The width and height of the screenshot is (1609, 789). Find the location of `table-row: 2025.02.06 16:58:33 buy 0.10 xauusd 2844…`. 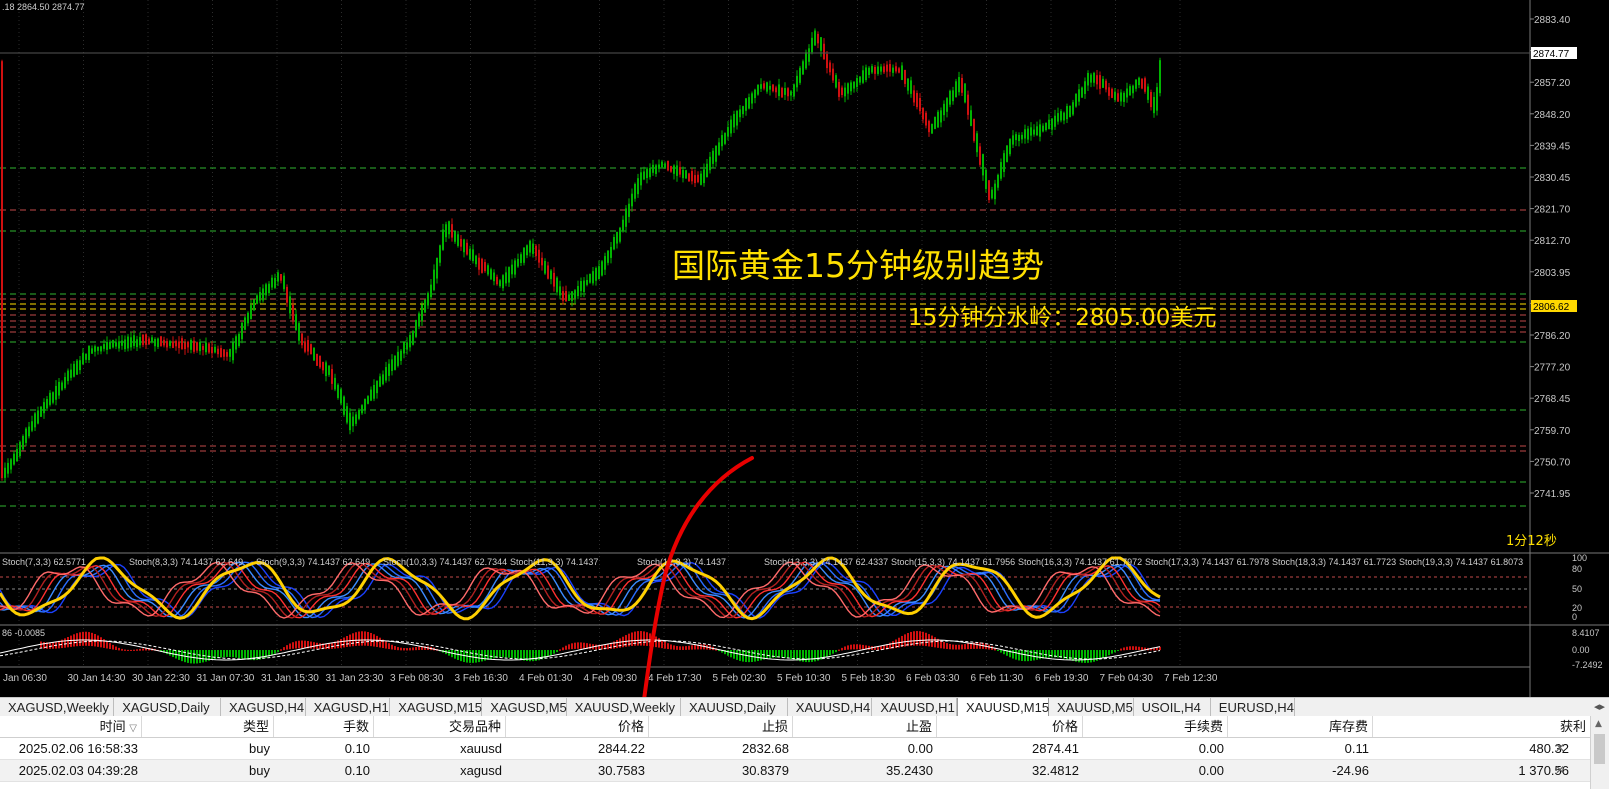

table-row: 2025.02.06 16:58:33 buy 0.10 xauusd 2844… is located at coordinates (804, 749).